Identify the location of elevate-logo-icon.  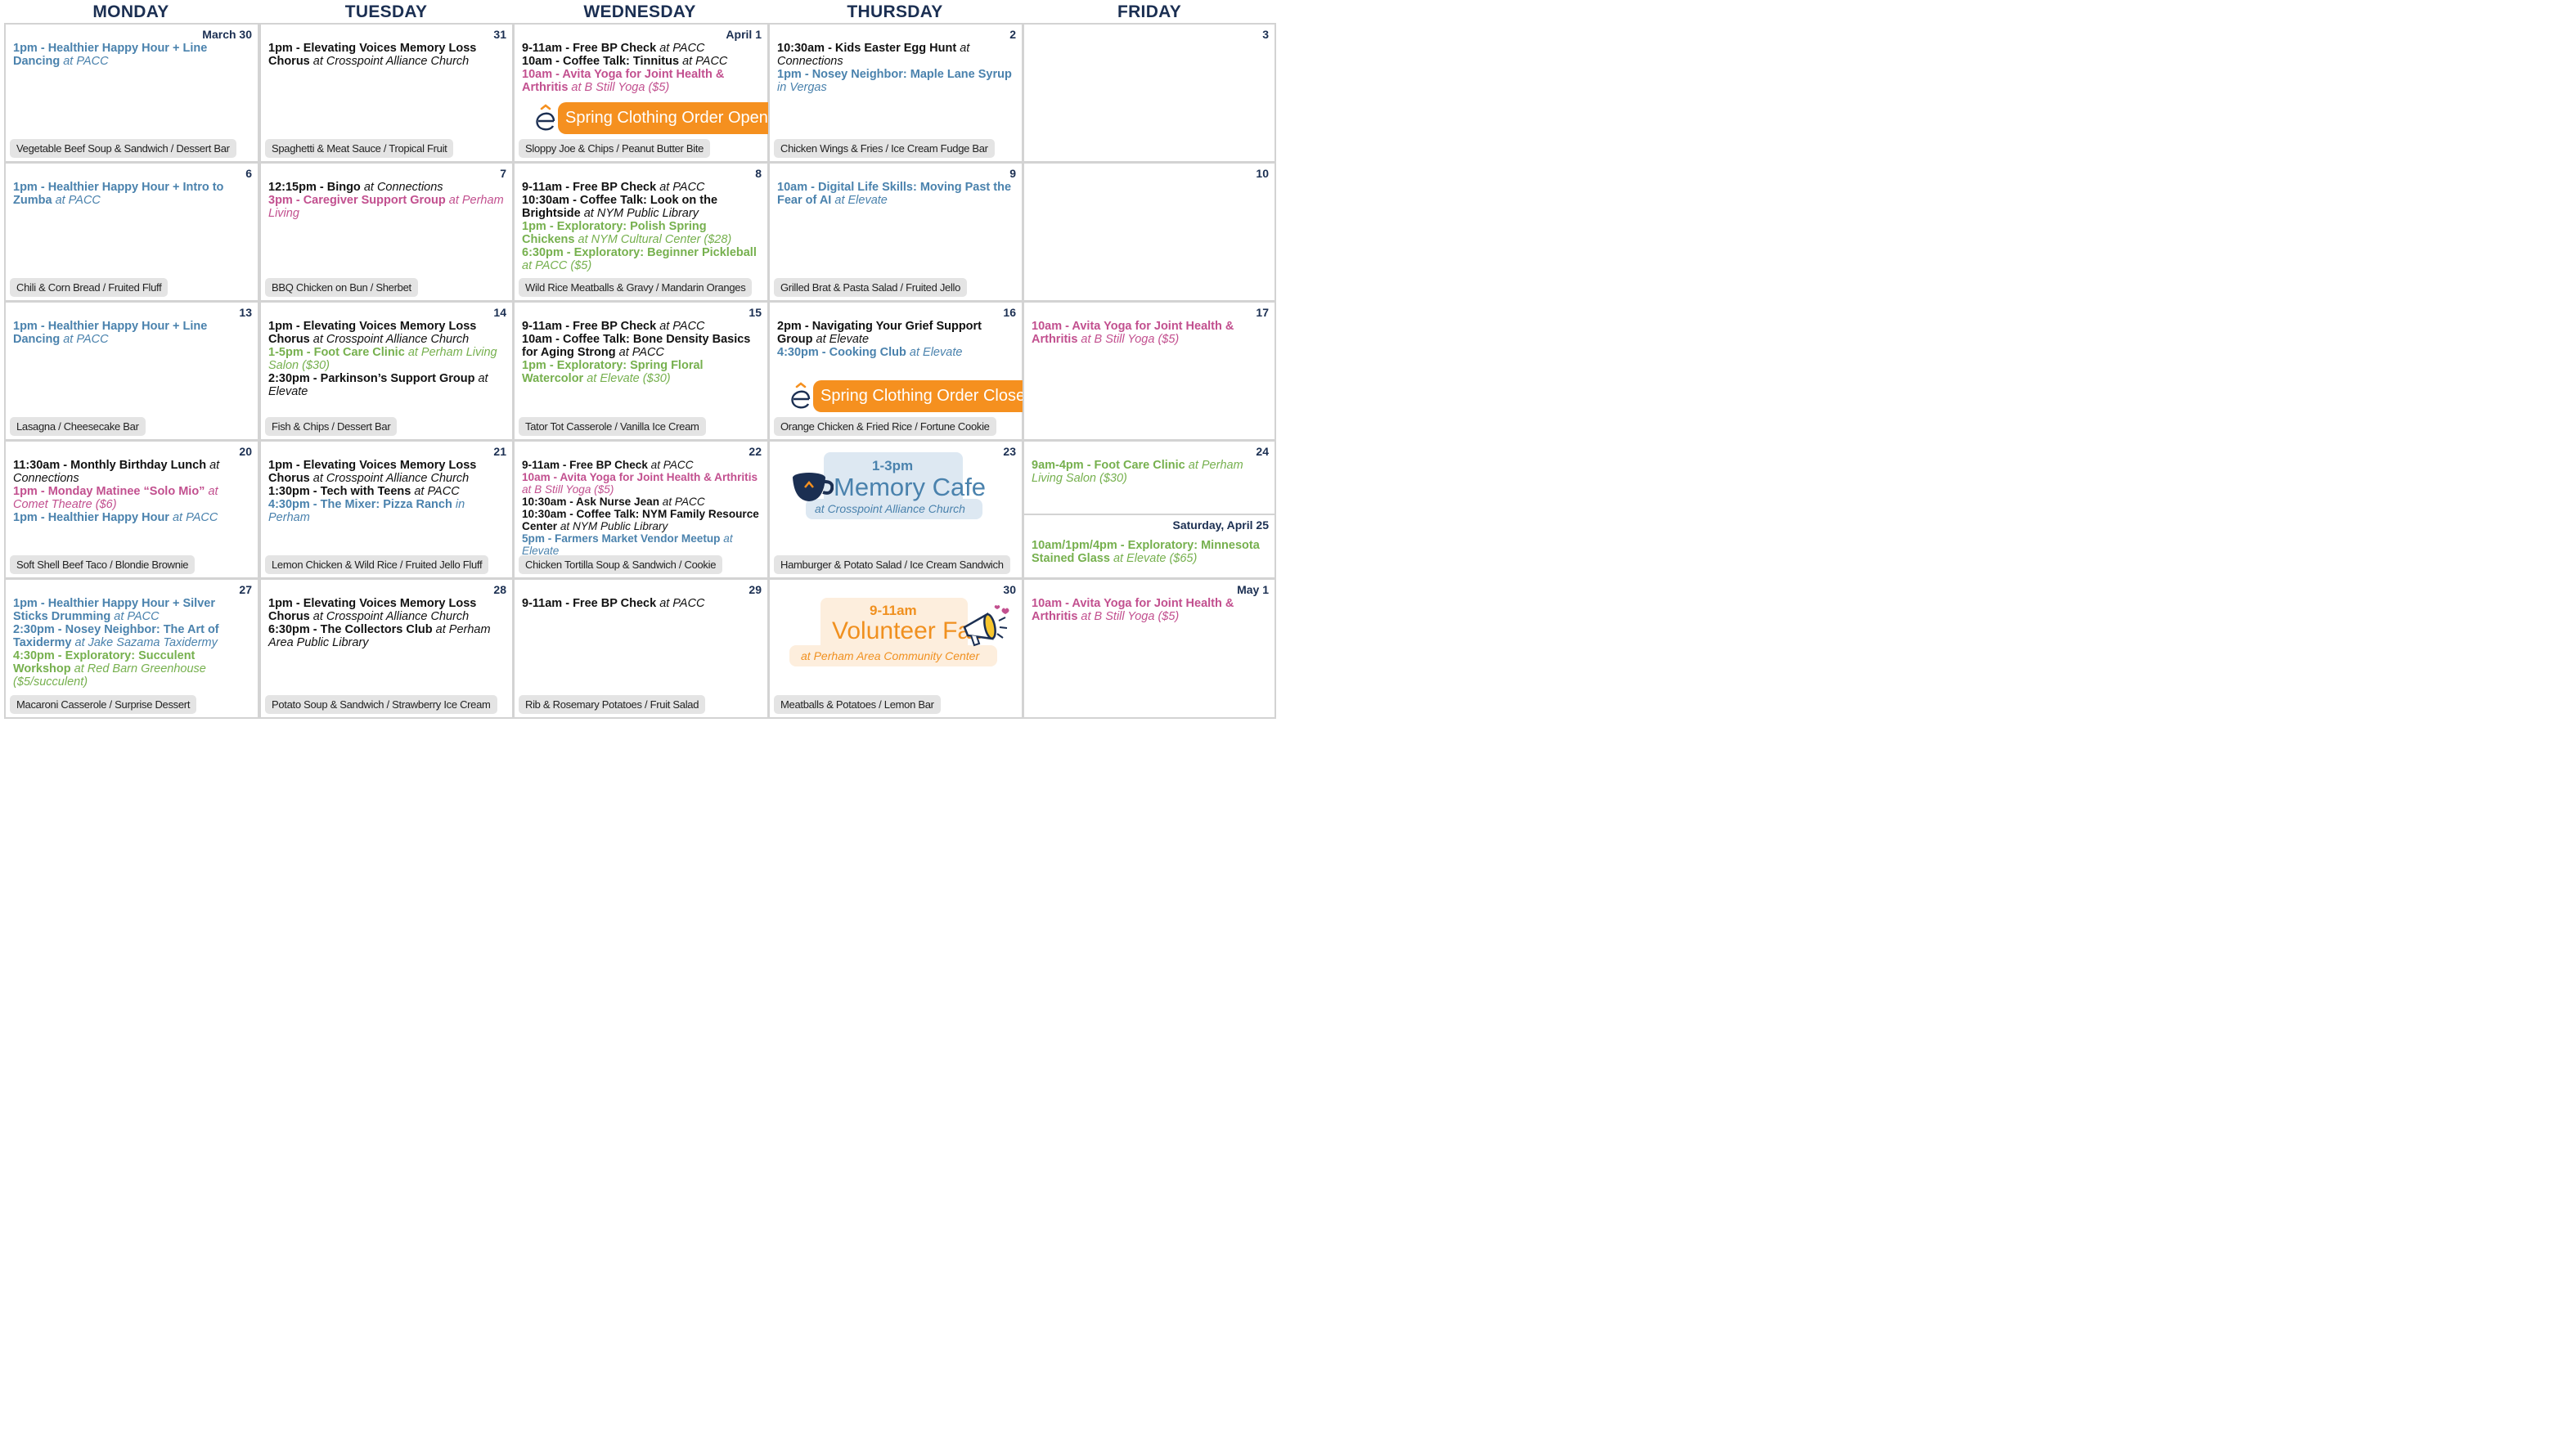
(546, 117).